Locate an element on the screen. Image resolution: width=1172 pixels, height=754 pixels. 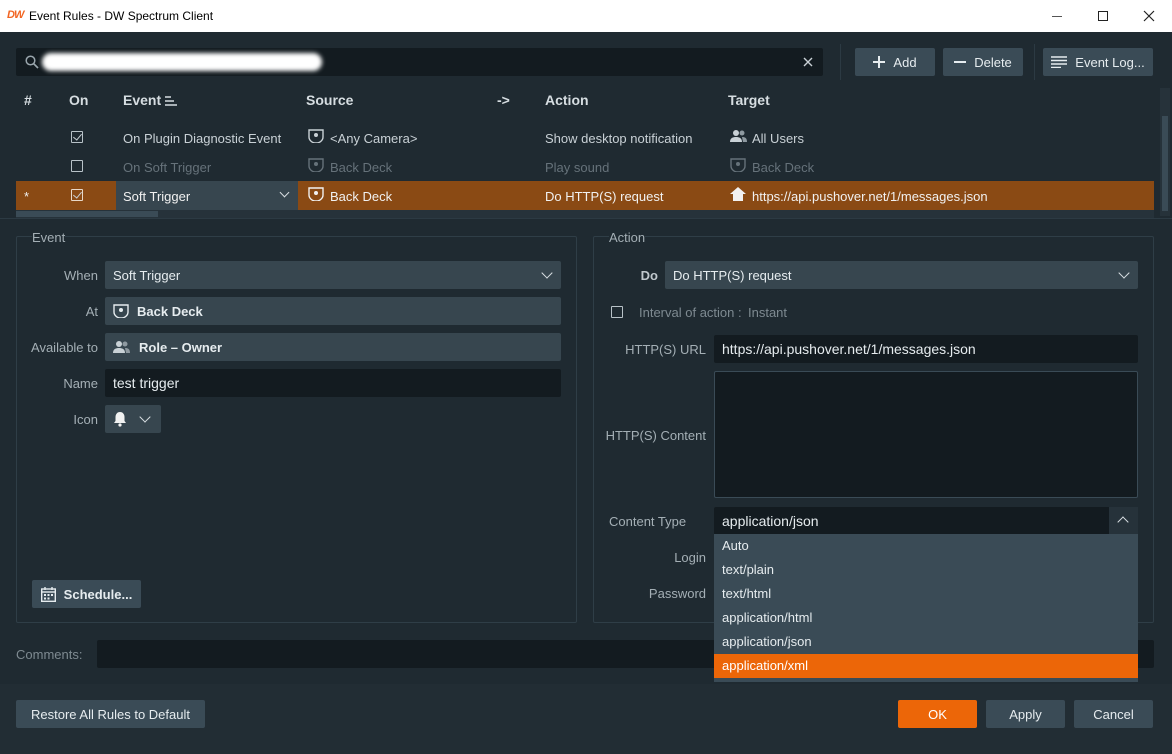
add-button: Add is located at coordinates (895, 62).